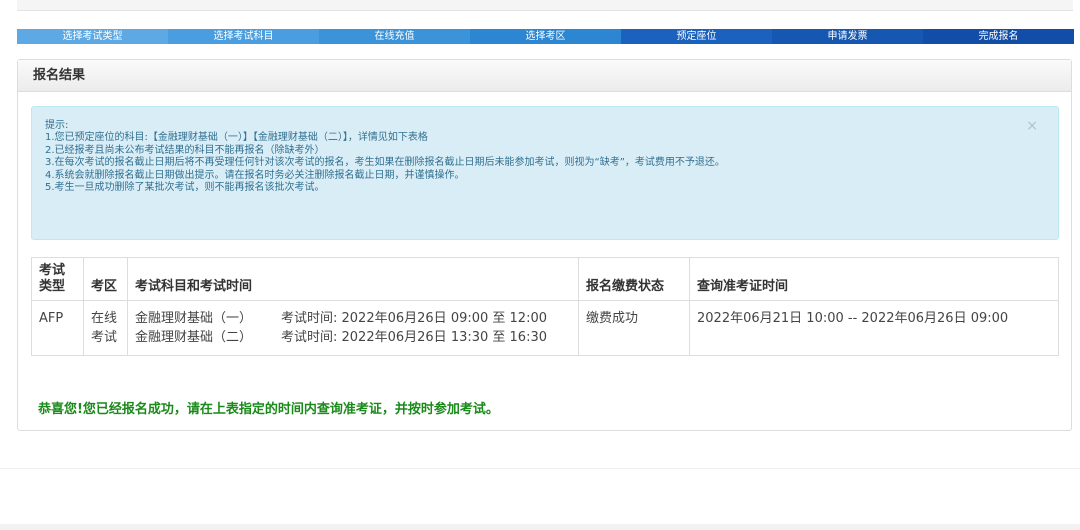 This screenshot has height=530, width=1080. Describe the element at coordinates (847, 36) in the screenshot. I see `step-apply-invoice: 申请发票` at that location.